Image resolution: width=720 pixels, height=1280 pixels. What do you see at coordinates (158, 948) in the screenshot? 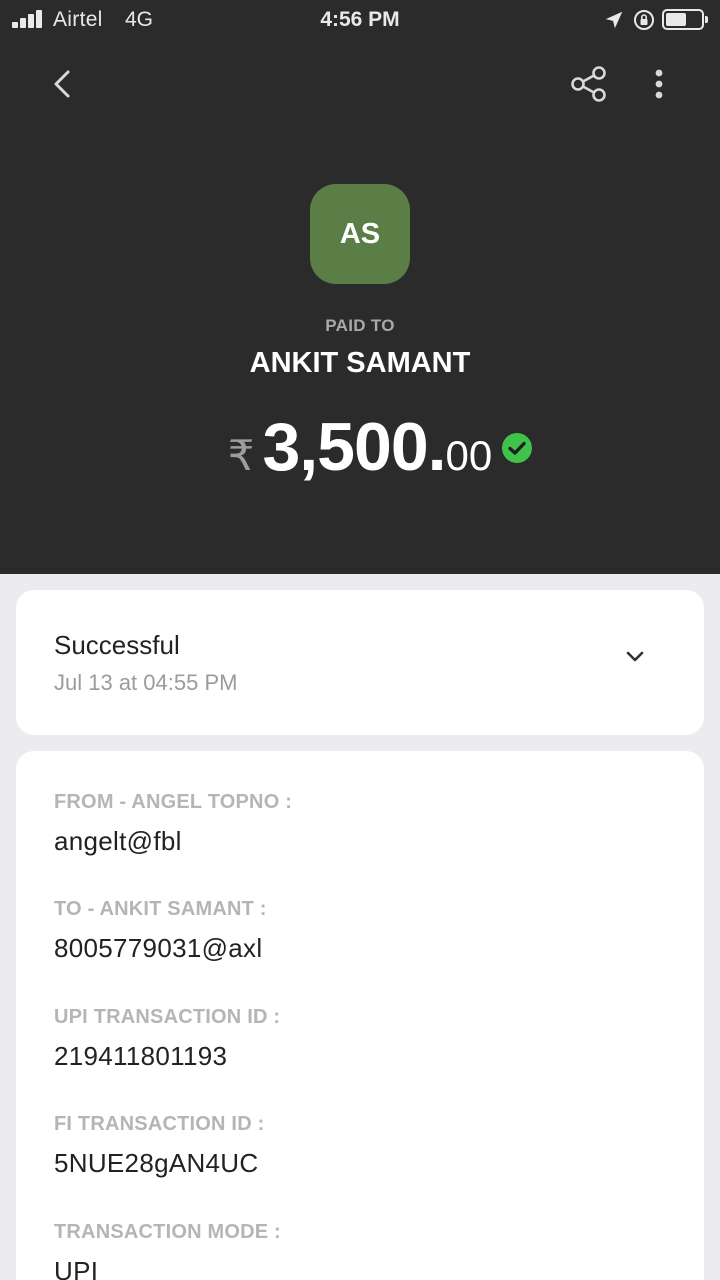
I see `detail-value: 8005779031@axl` at bounding box center [158, 948].